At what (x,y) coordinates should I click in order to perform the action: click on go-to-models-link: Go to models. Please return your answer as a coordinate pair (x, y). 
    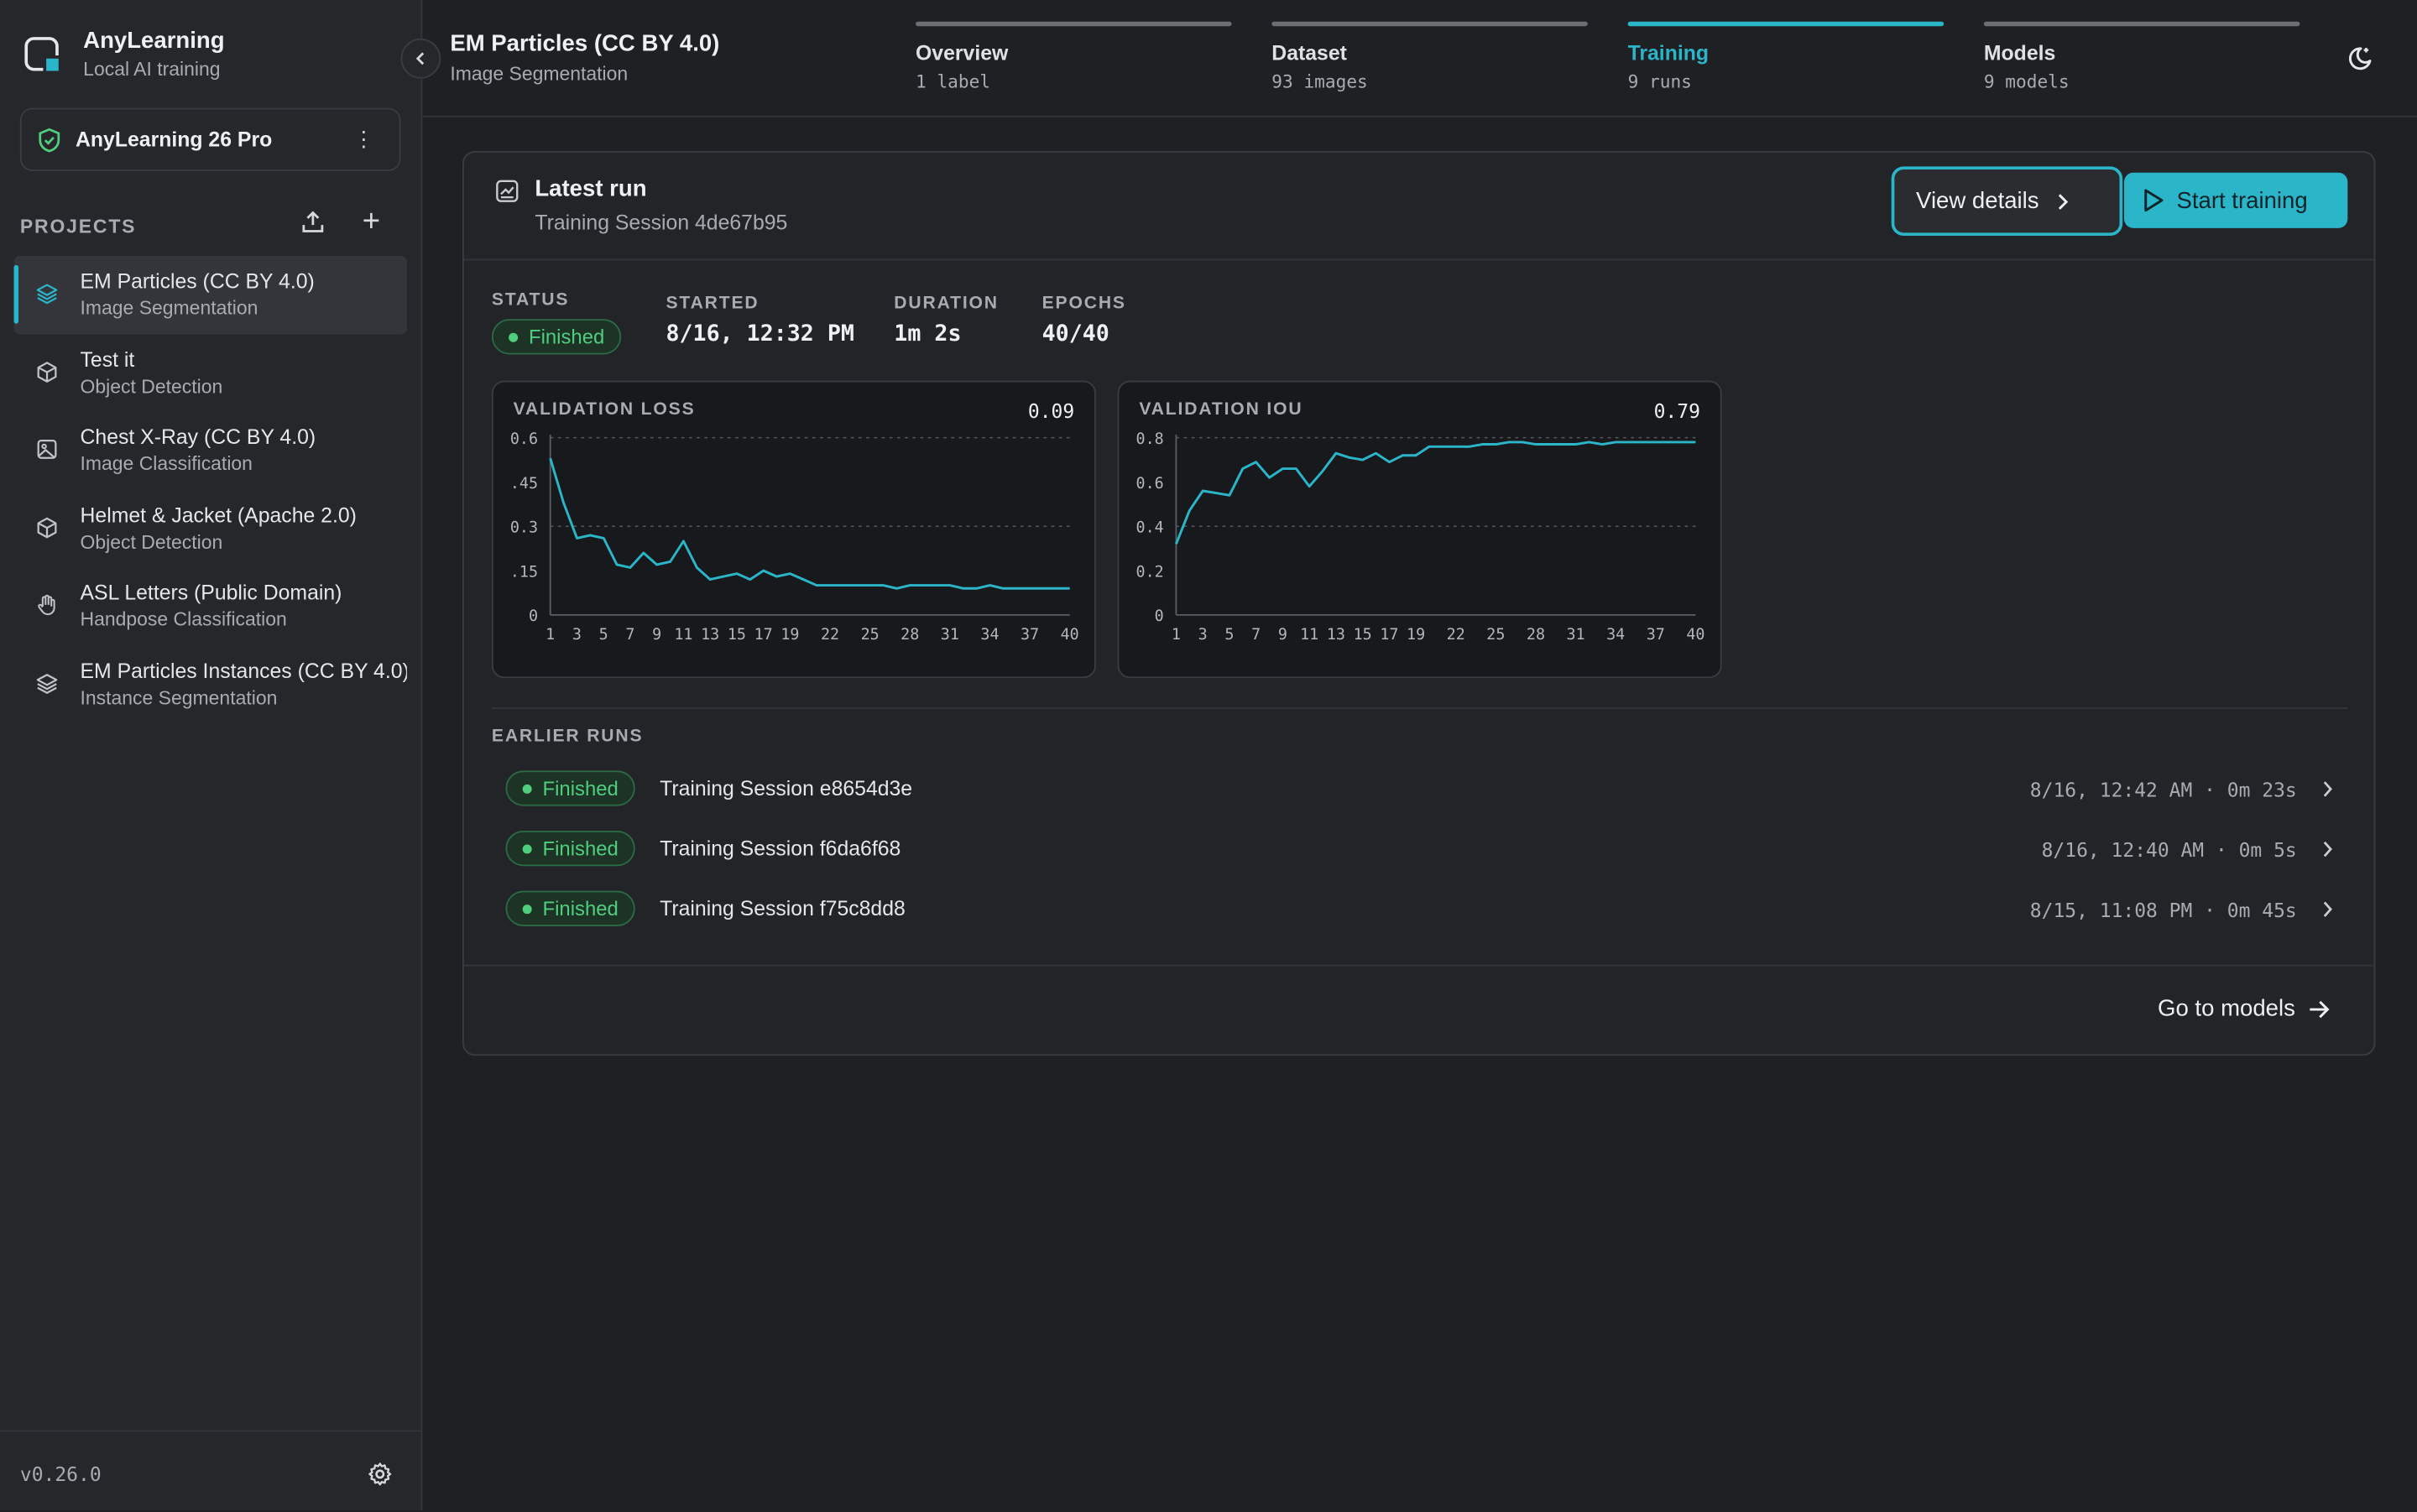
    Looking at the image, I should click on (2244, 1009).